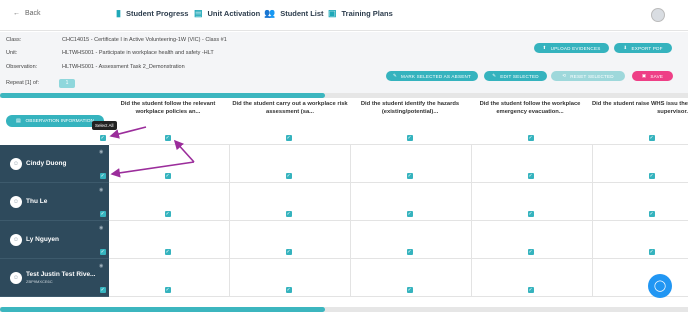 The image size is (688, 313). Describe the element at coordinates (152, 152) in the screenshot. I see `annotation-arrows` at that location.